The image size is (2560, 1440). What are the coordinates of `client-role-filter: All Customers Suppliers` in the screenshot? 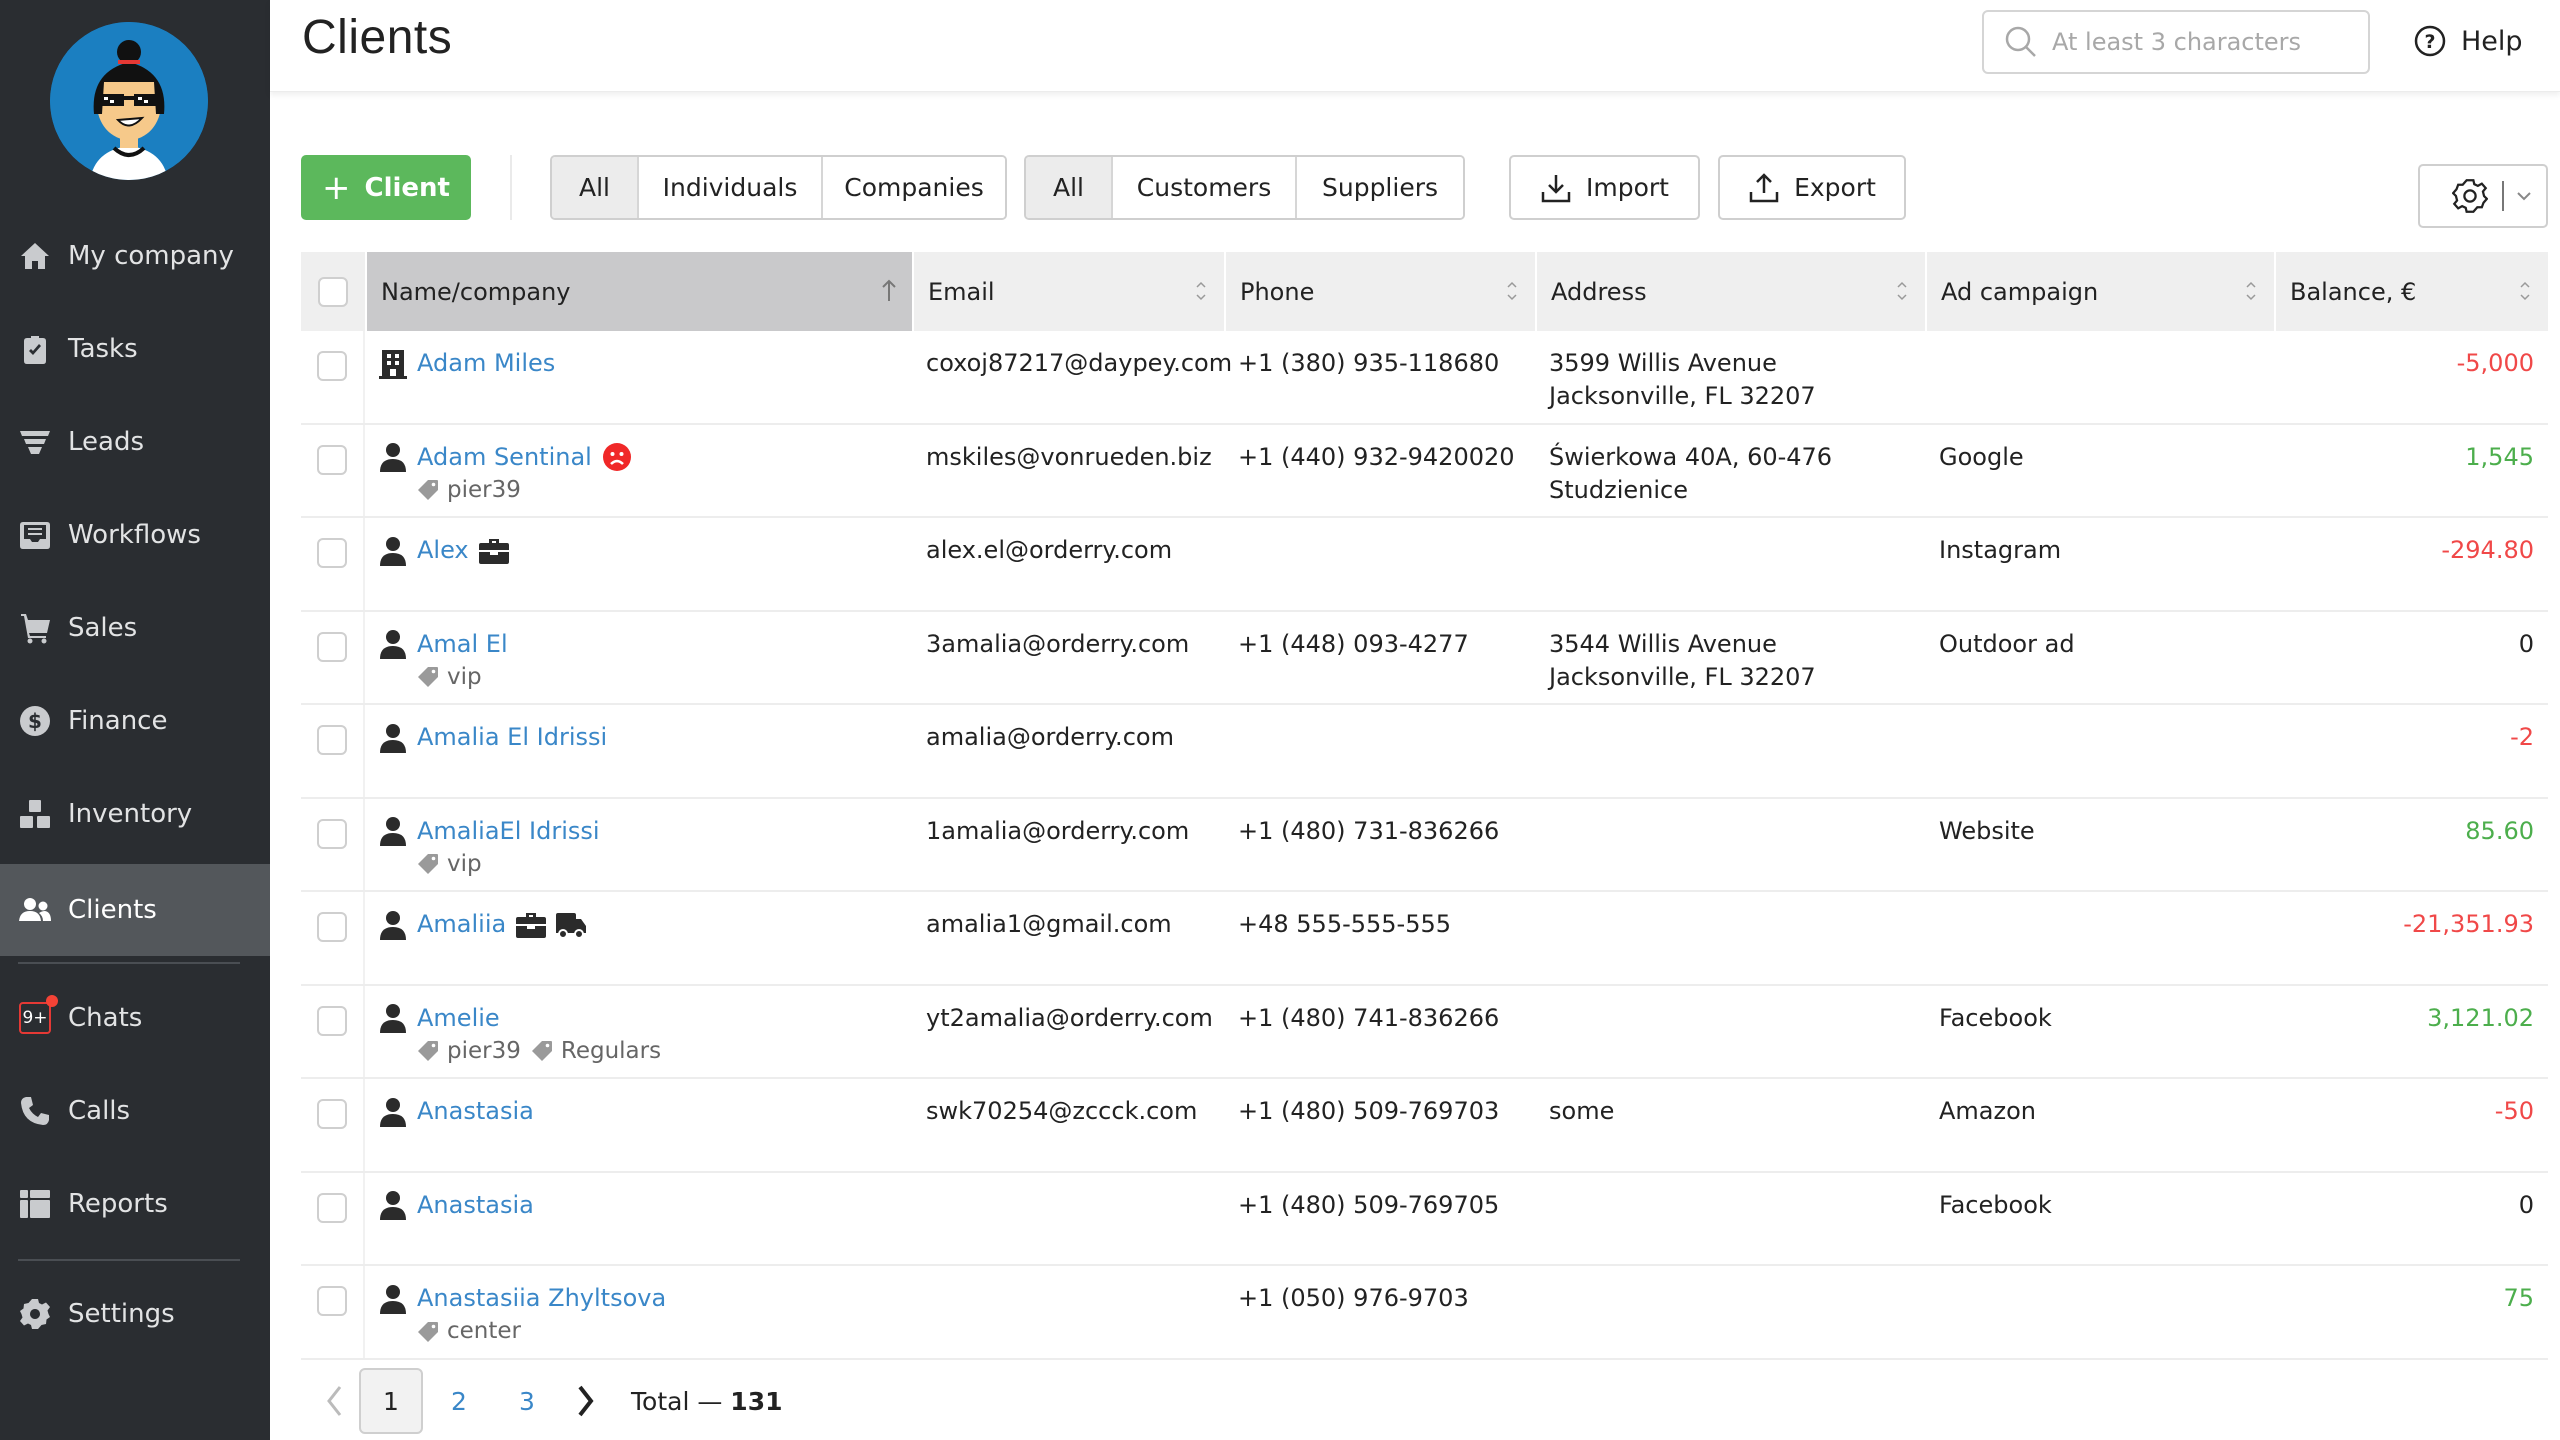 It's located at (1244, 187).